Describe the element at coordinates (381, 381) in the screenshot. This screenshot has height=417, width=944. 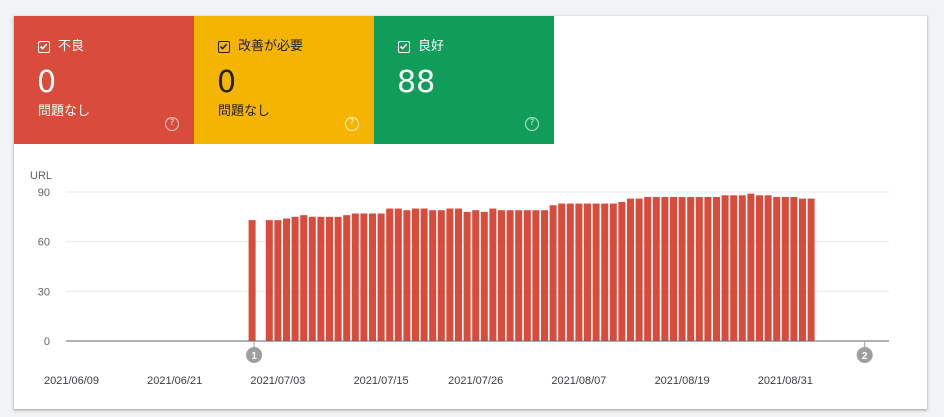
I see `x-tick-label: 2021/07/15` at that location.